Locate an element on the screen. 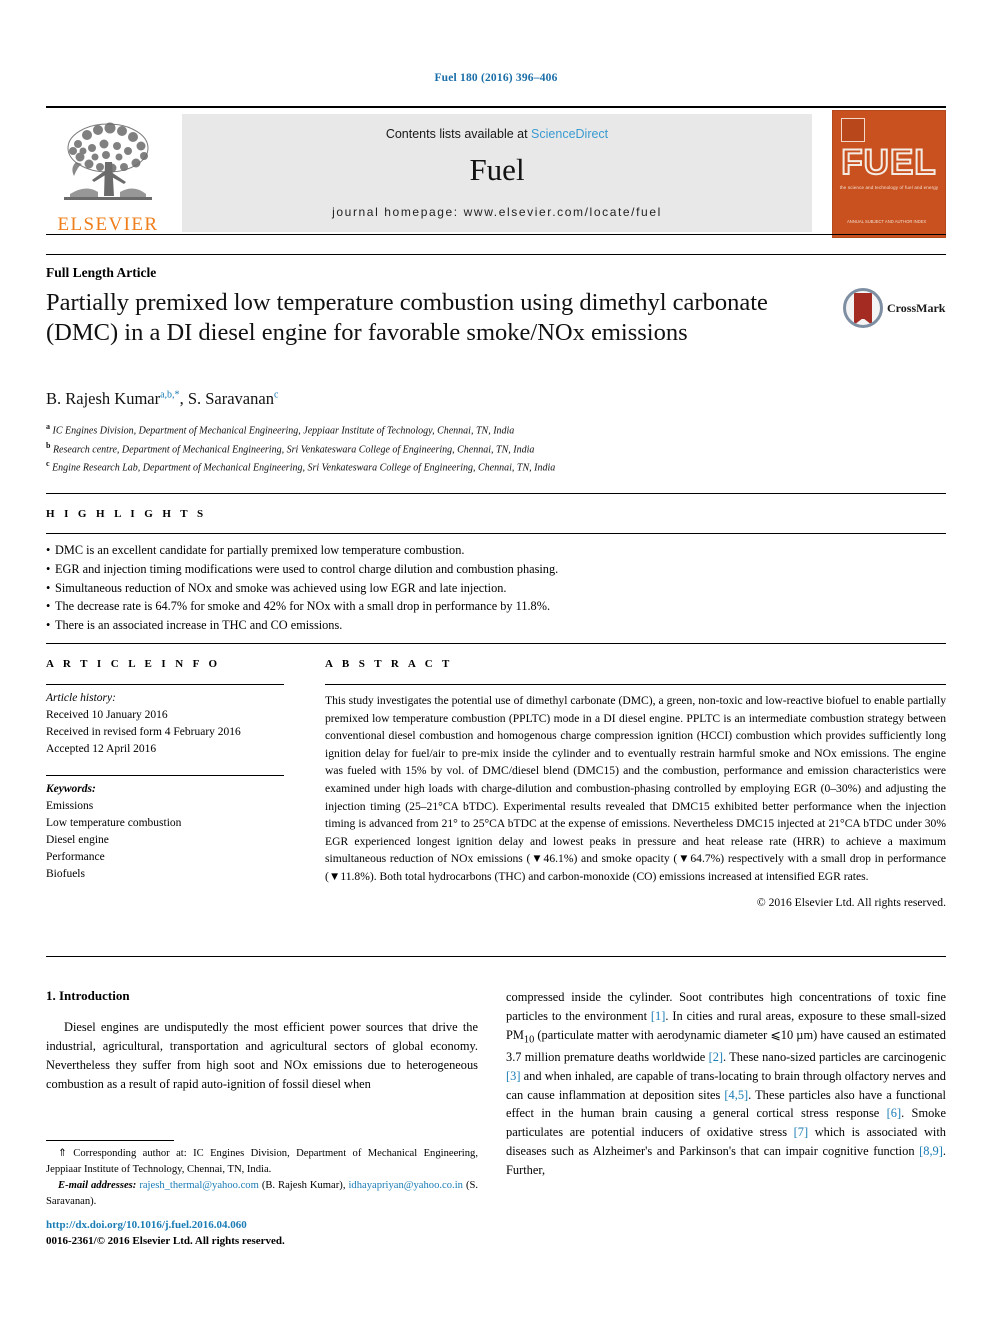  email-link-1: rajesh_thermal@yahoo.com is located at coordinates (198, 1185).